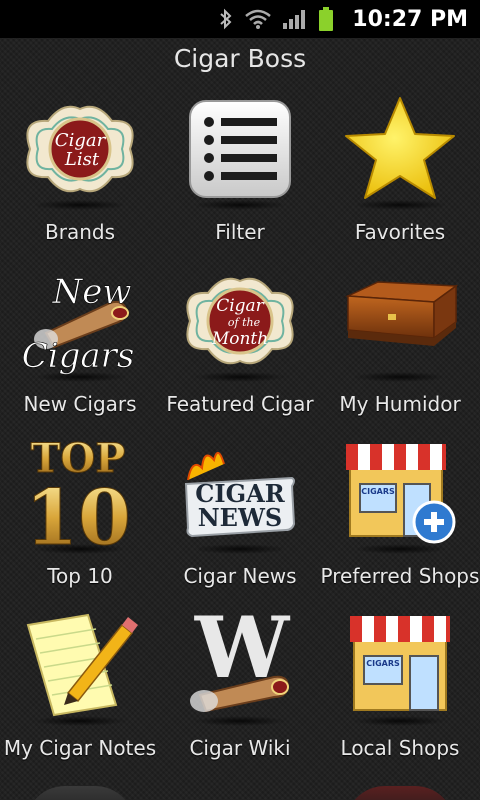 The image size is (480, 800). Describe the element at coordinates (400, 404) in the screenshot. I see `tile-label: My Humidor` at that location.